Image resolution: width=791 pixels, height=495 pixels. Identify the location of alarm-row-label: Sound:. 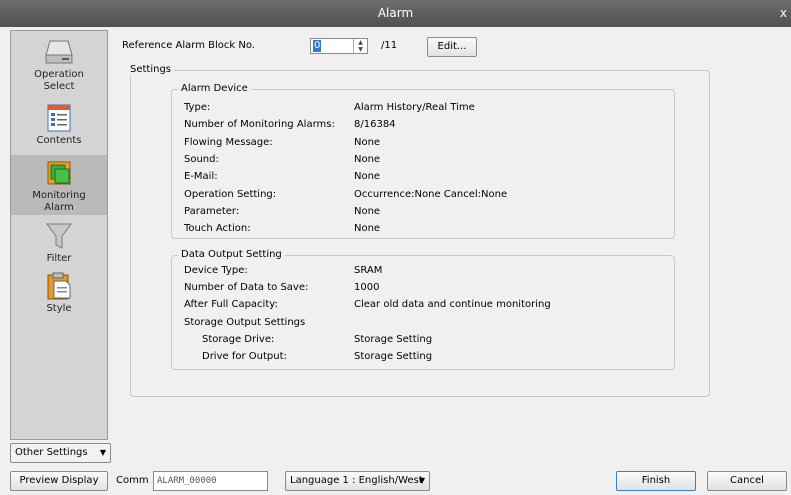
(201, 159).